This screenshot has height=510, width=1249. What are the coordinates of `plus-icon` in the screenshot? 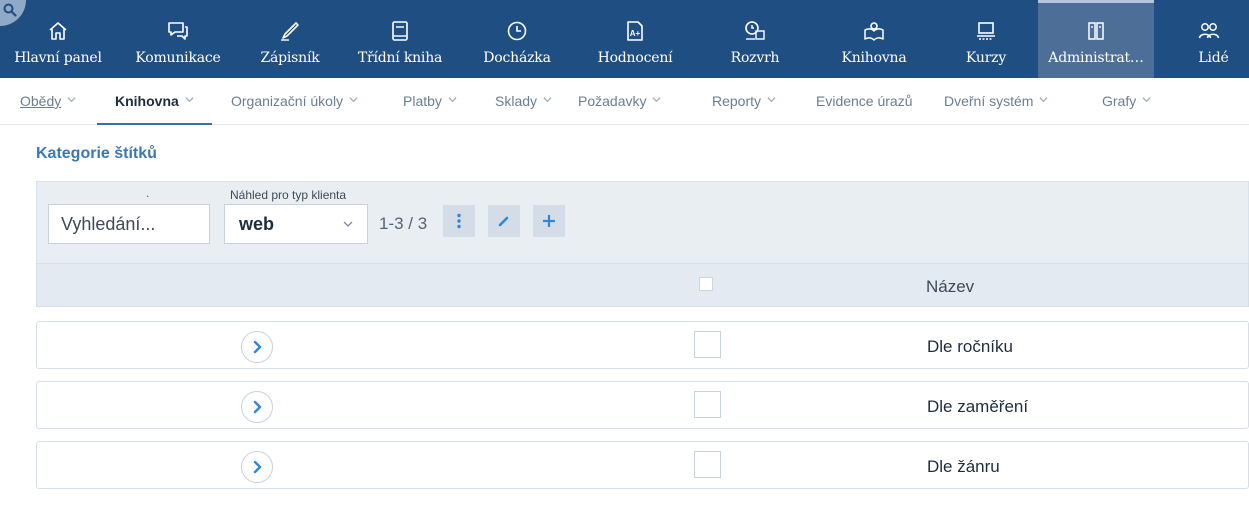 It's located at (549, 221).